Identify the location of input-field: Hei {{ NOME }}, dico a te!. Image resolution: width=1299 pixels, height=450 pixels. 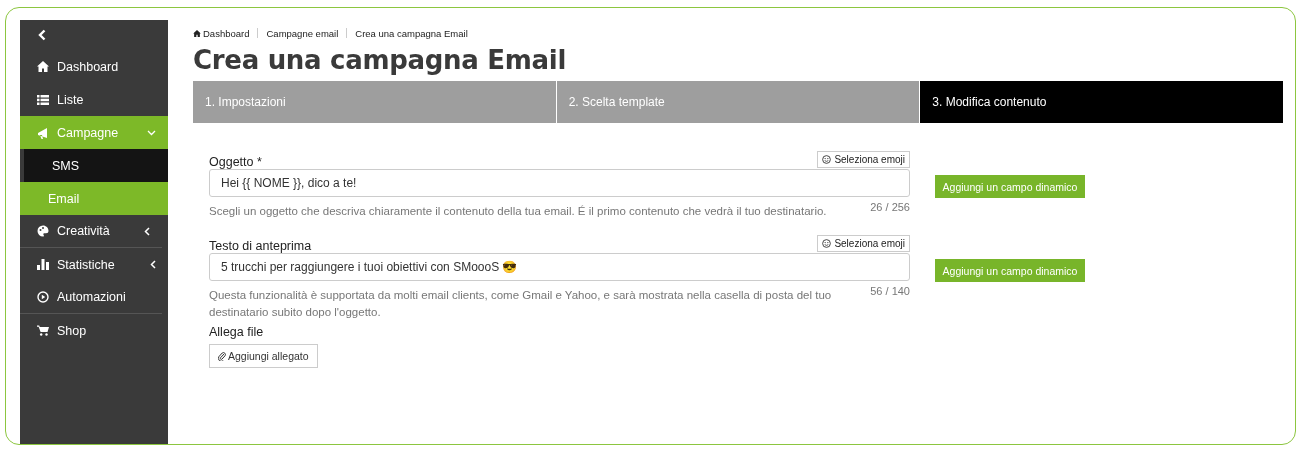
(559, 183).